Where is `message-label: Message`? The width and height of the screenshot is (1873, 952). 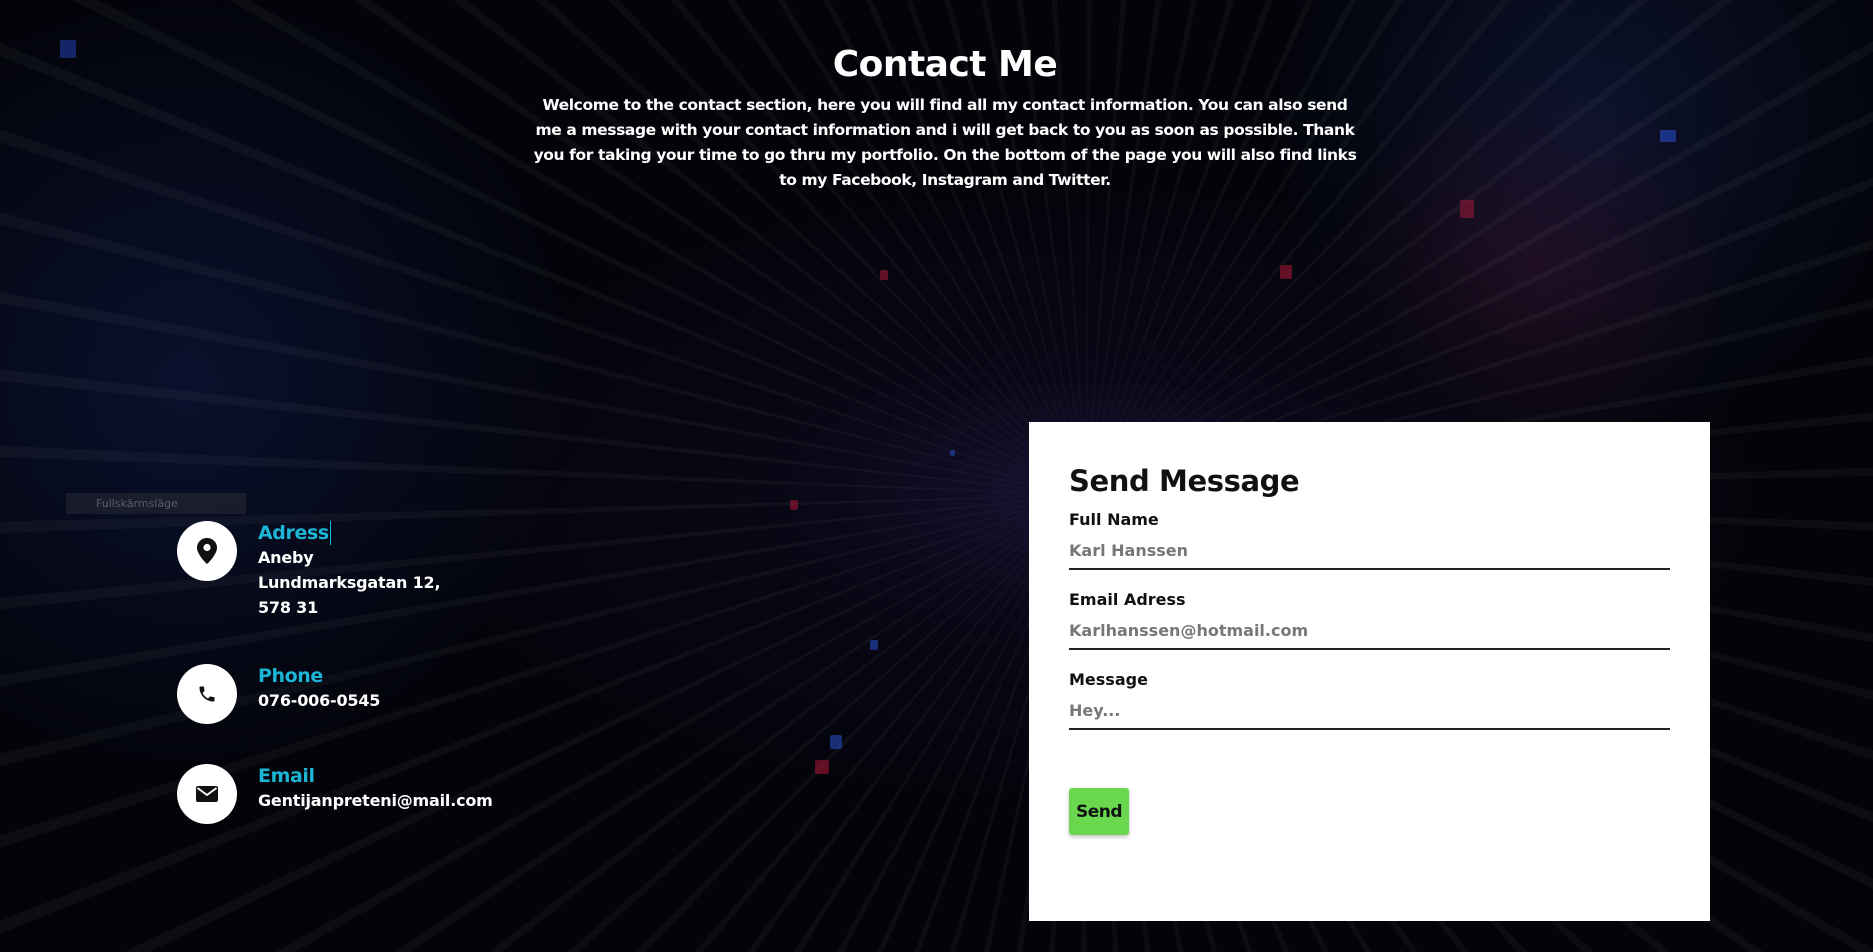
message-label: Message is located at coordinates (1108, 679).